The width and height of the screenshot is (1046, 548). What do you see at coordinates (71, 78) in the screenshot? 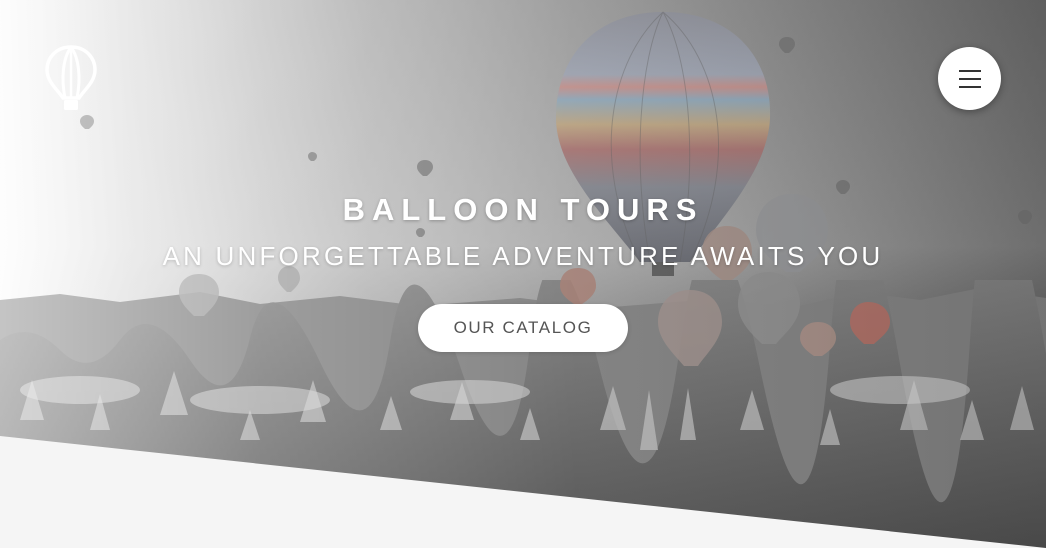
I see `hot-air-balloon-icon` at bounding box center [71, 78].